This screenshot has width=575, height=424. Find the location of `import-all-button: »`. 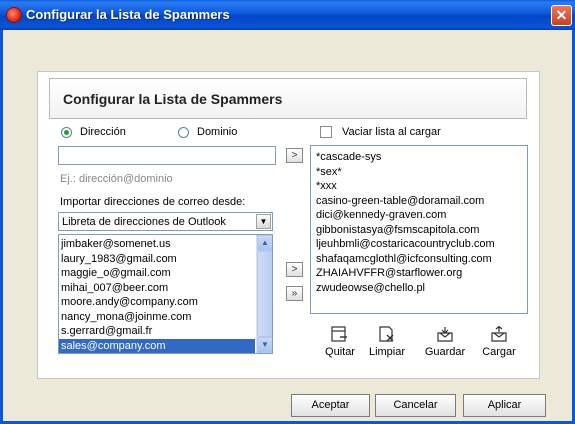

import-all-button: » is located at coordinates (294, 293).